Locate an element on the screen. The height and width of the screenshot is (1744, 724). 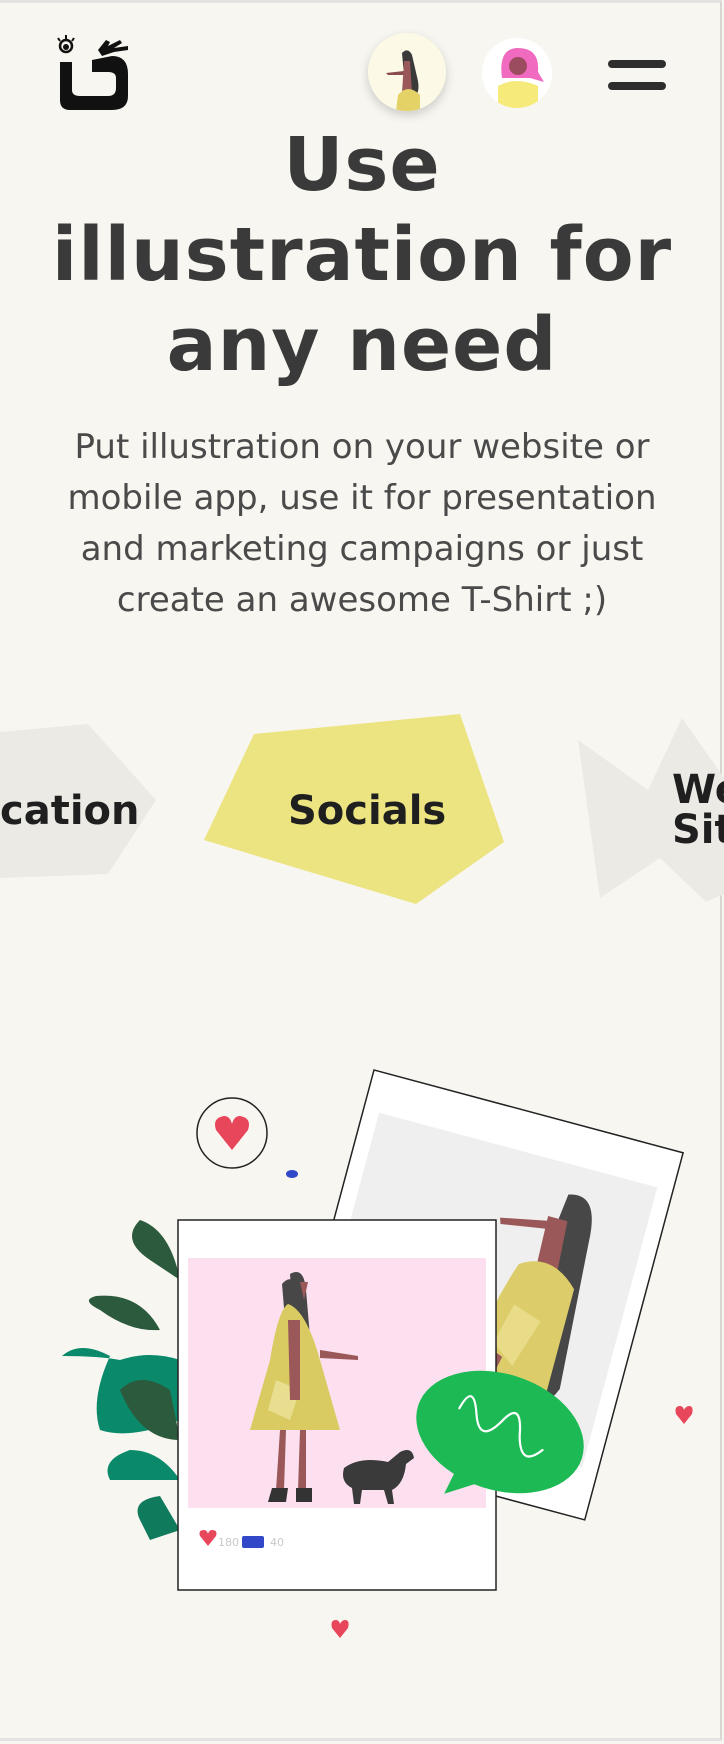
plant-decoration is located at coordinates (121, 1380).